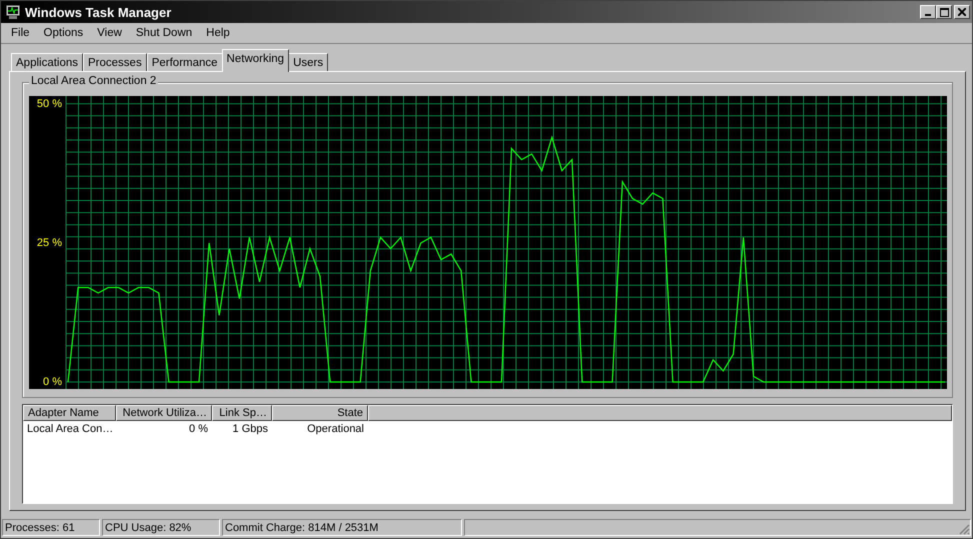 The image size is (973, 539). What do you see at coordinates (964, 529) in the screenshot?
I see `resize-grip-icon` at bounding box center [964, 529].